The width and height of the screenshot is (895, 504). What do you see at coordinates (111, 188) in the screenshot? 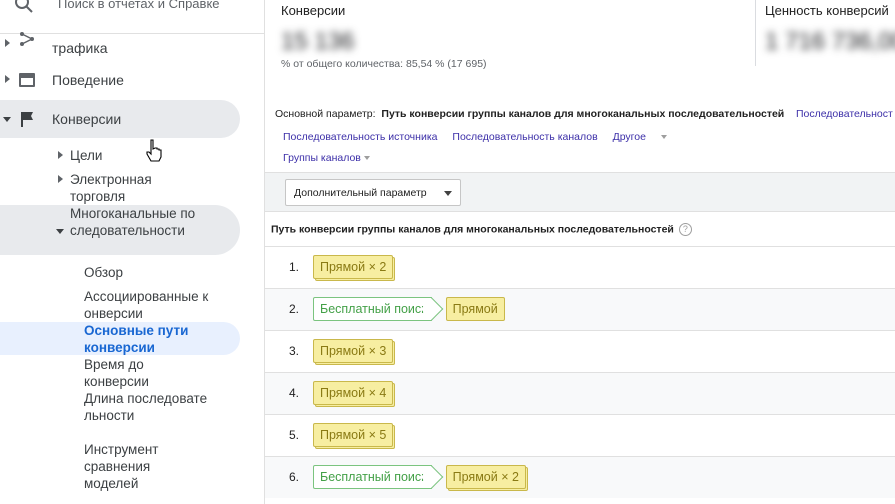
I see `subitem-label: Электронная торговля` at bounding box center [111, 188].